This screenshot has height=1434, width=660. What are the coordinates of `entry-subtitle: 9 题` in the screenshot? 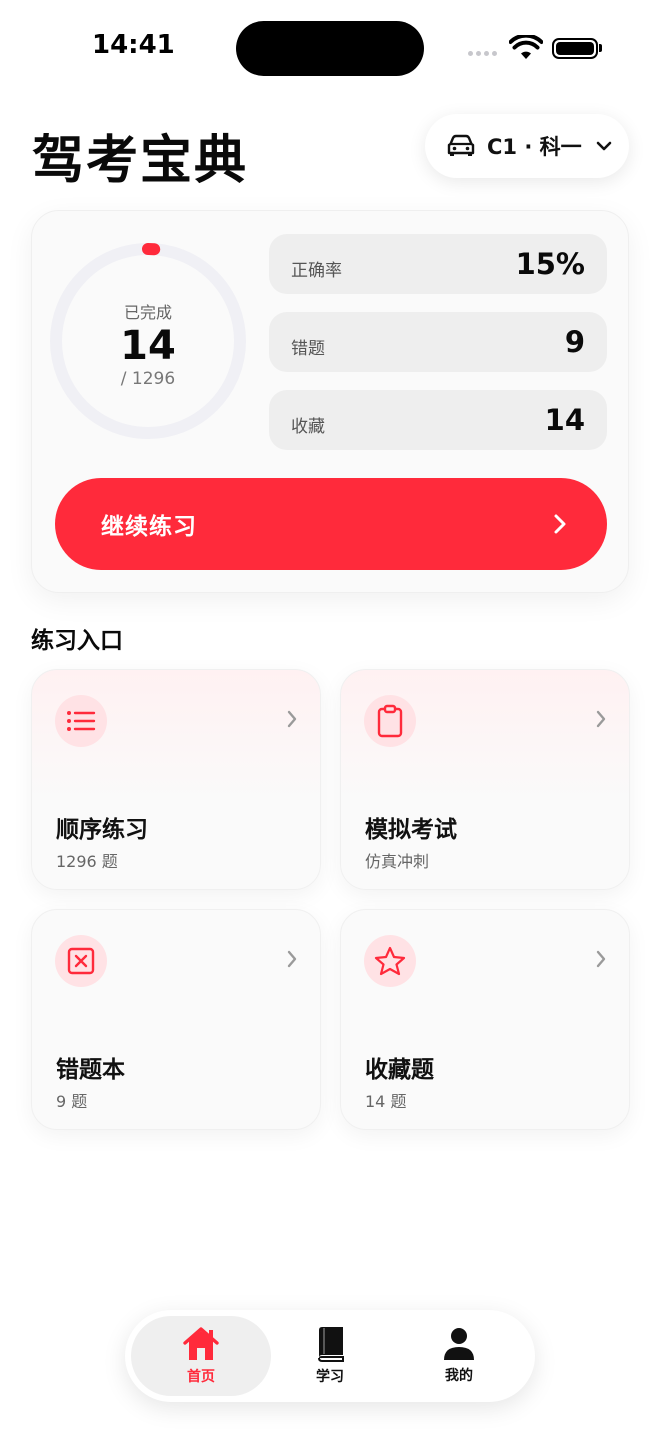 It's located at (72, 1101).